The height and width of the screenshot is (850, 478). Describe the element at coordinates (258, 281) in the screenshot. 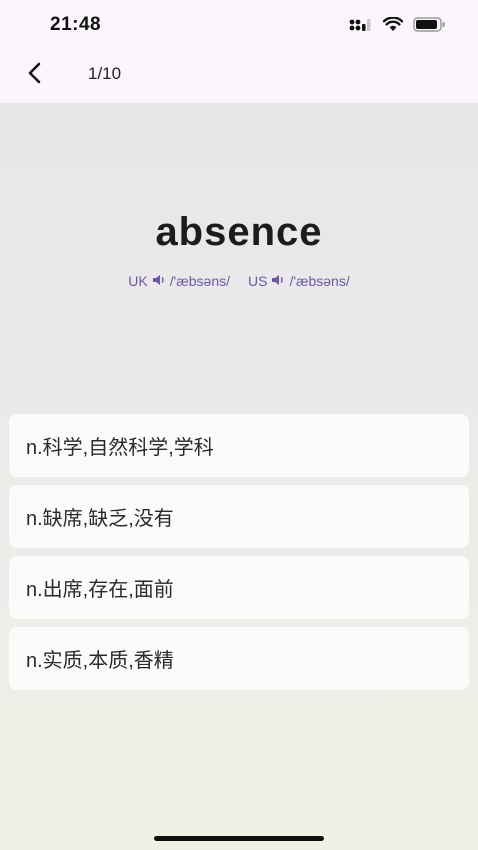

I see `phonetic-region-label: US` at that location.